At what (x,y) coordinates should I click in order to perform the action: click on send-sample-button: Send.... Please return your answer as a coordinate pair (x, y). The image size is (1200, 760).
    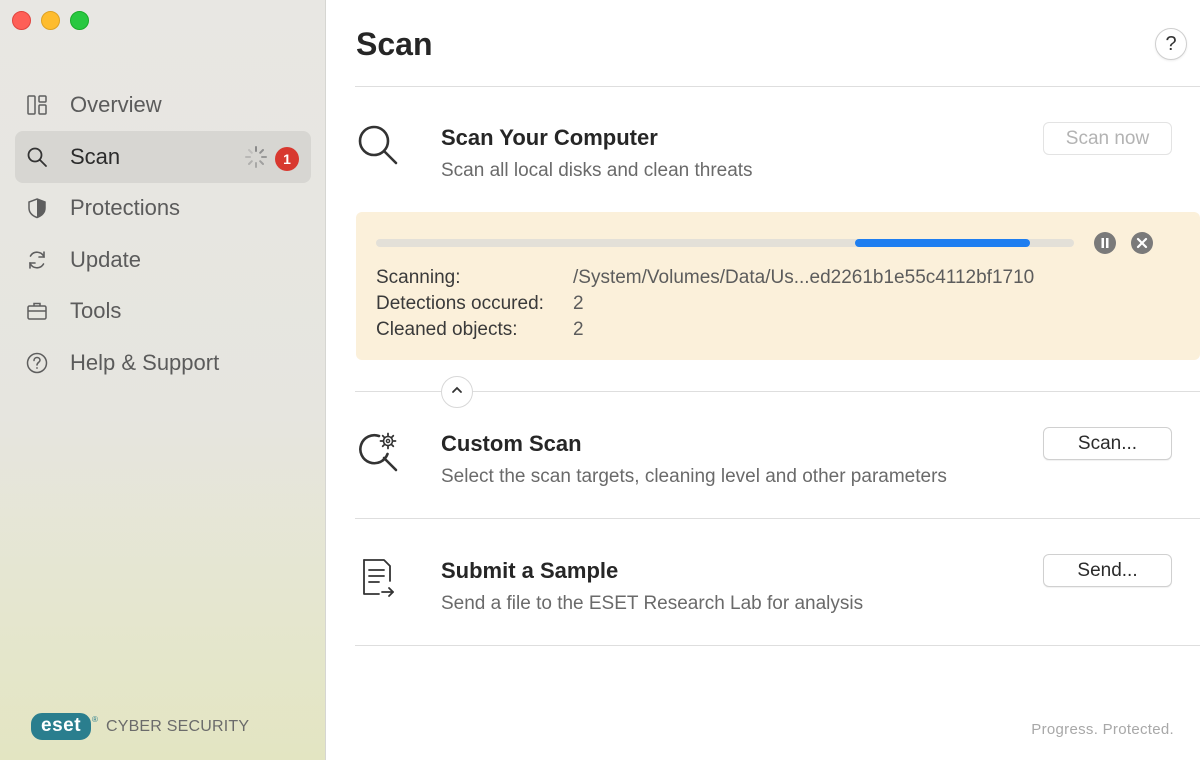
    Looking at the image, I should click on (1107, 570).